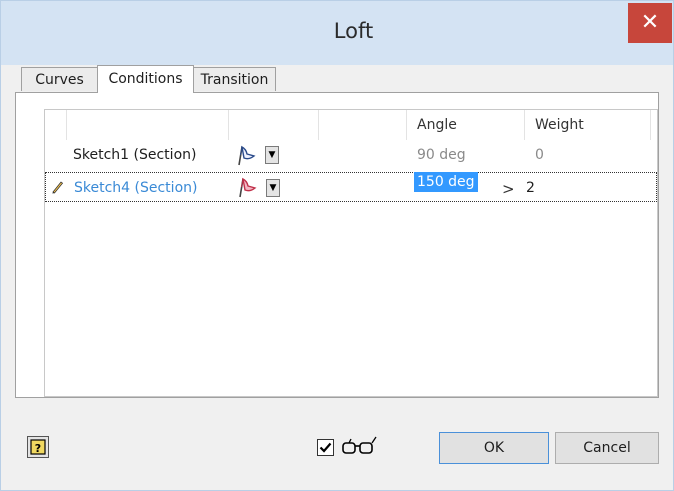 This screenshot has height=491, width=674. Describe the element at coordinates (508, 189) in the screenshot. I see `expand-arrow-icon: >` at that location.